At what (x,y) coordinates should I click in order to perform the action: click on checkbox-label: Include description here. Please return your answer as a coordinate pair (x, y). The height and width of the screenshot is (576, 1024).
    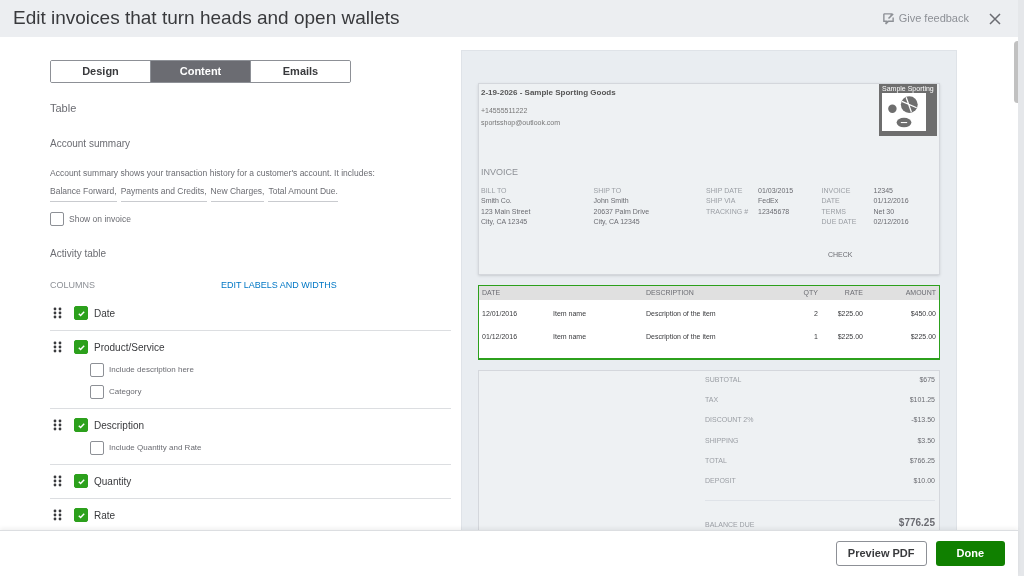
    Looking at the image, I should click on (151, 369).